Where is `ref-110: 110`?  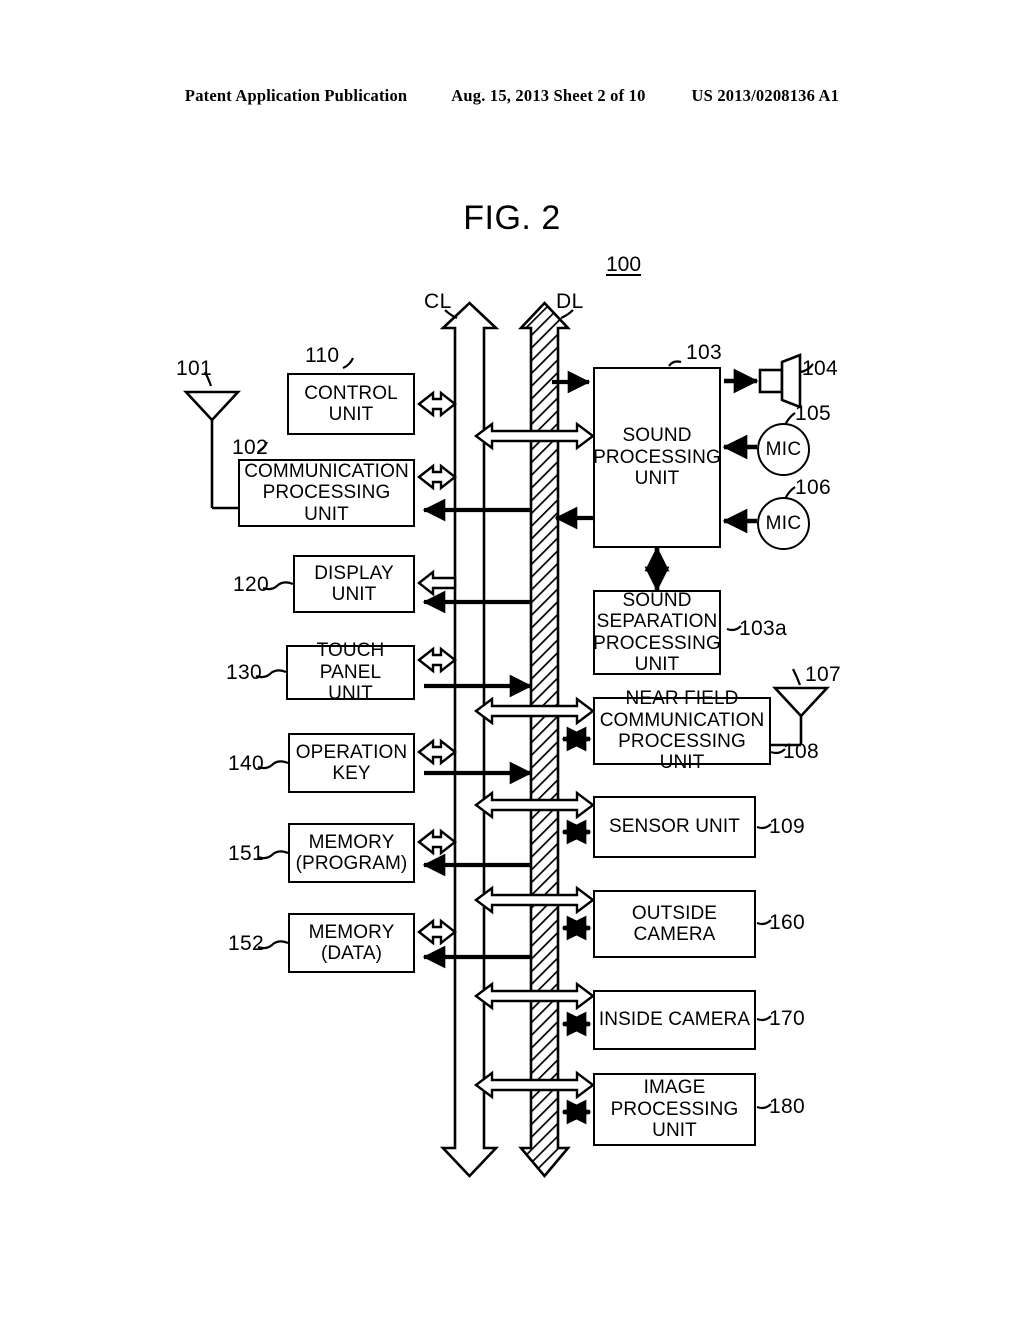 ref-110: 110 is located at coordinates (322, 355).